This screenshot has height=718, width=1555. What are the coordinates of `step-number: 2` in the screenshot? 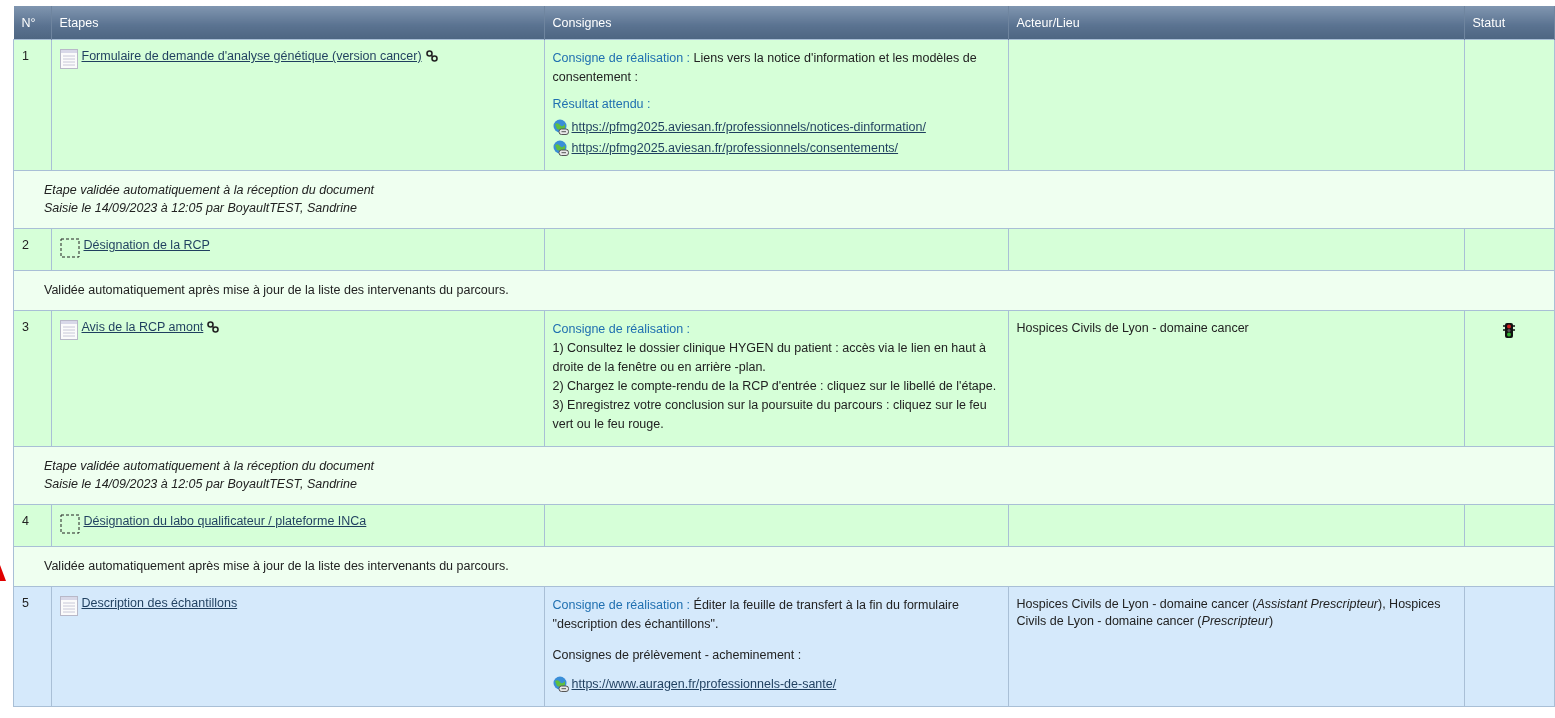 It's located at (25, 245).